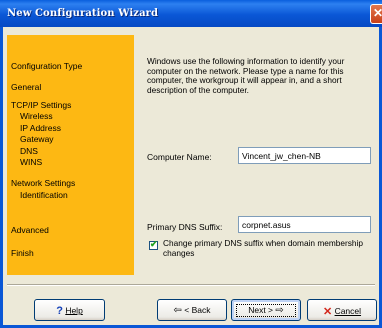 This screenshot has height=328, width=382. Describe the element at coordinates (192, 310) in the screenshot. I see `back-button: ⇦ < Back` at that location.